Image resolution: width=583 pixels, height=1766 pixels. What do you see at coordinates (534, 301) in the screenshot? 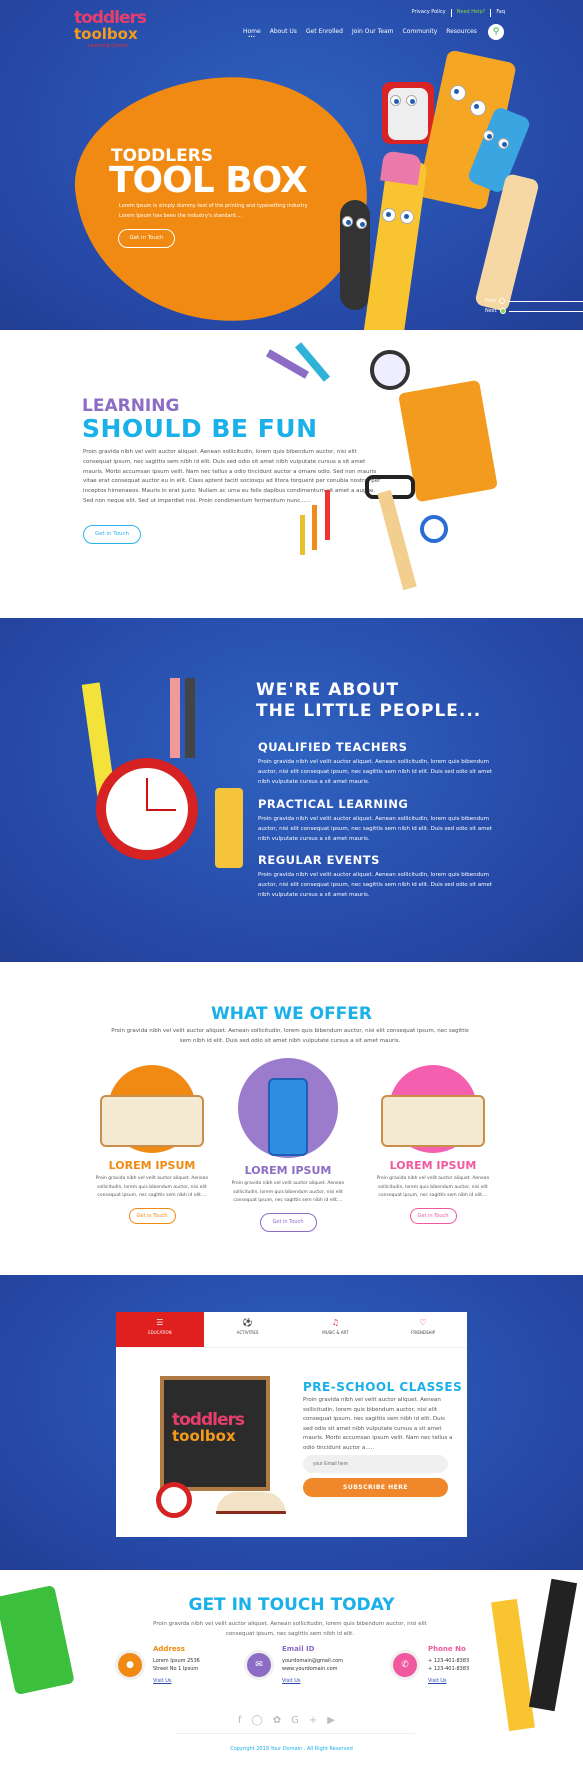
I see `prev-slide-control: Prev` at bounding box center [534, 301].